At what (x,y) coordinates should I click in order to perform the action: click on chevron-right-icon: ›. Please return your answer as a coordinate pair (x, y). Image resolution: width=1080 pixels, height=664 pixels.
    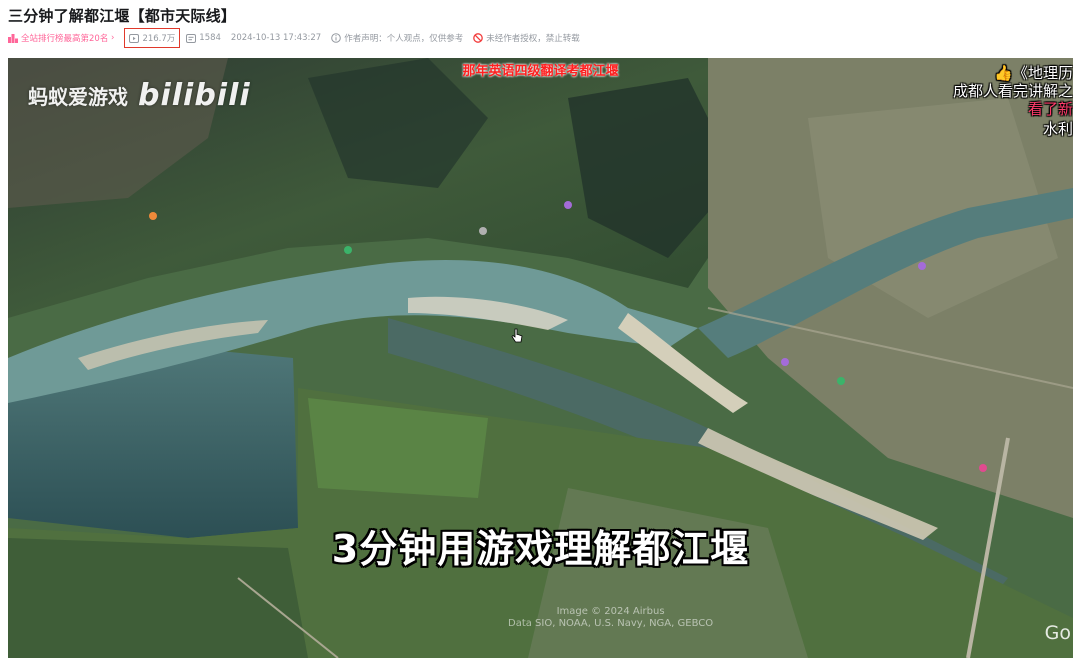
    Looking at the image, I should click on (111, 38).